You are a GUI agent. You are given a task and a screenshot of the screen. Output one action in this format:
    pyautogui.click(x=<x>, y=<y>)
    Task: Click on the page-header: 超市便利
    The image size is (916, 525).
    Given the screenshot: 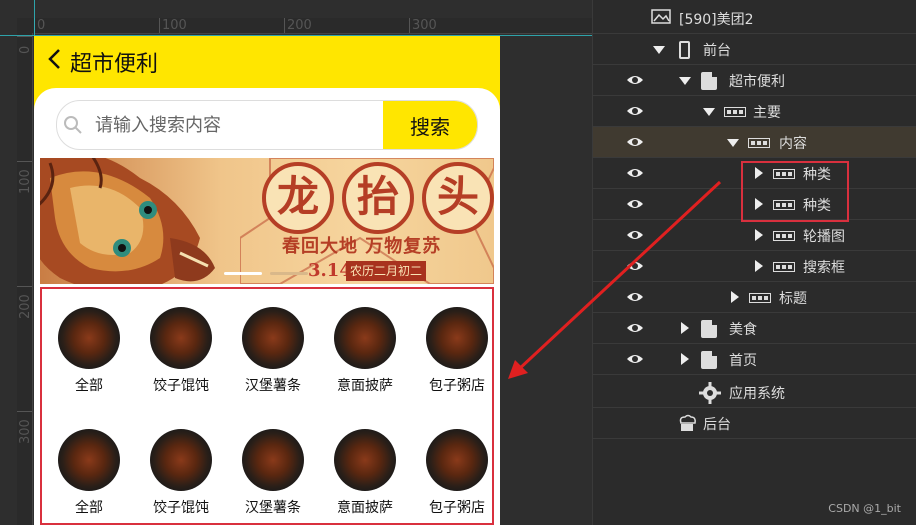 What is the action you would take?
    pyautogui.click(x=267, y=60)
    